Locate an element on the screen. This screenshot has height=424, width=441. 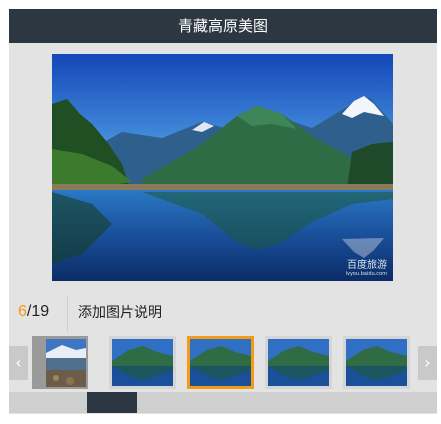
chevron-left-icon: ‹ is located at coordinates (18, 362).